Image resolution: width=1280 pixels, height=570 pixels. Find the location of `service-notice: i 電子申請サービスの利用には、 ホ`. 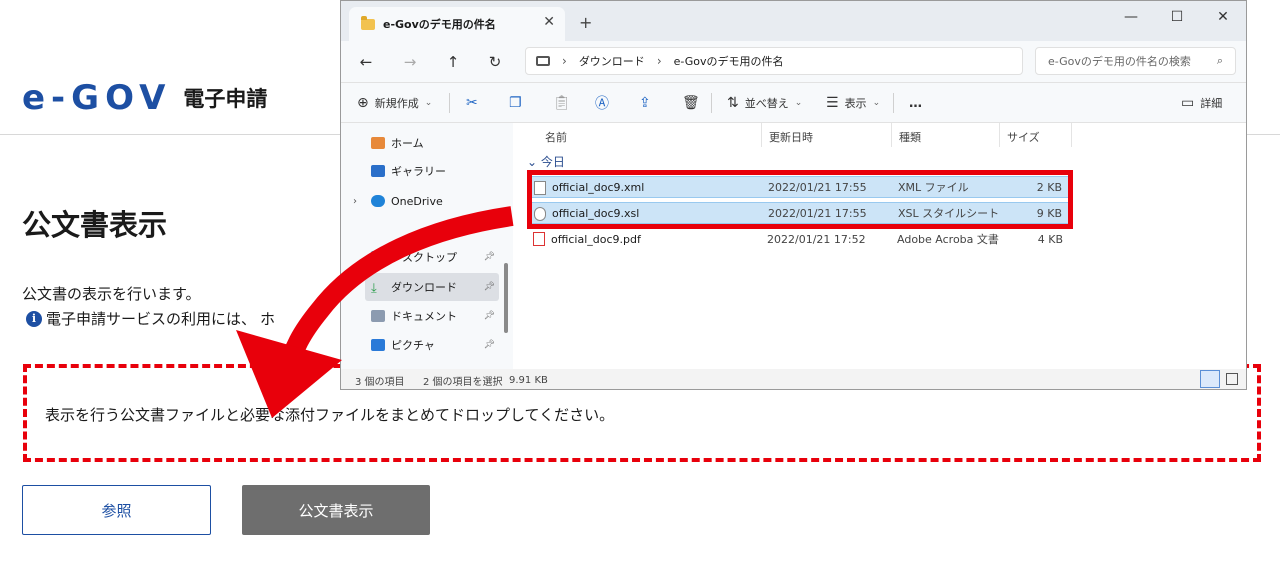

service-notice: i 電子申請サービスの利用には、 ホ is located at coordinates (150, 318).